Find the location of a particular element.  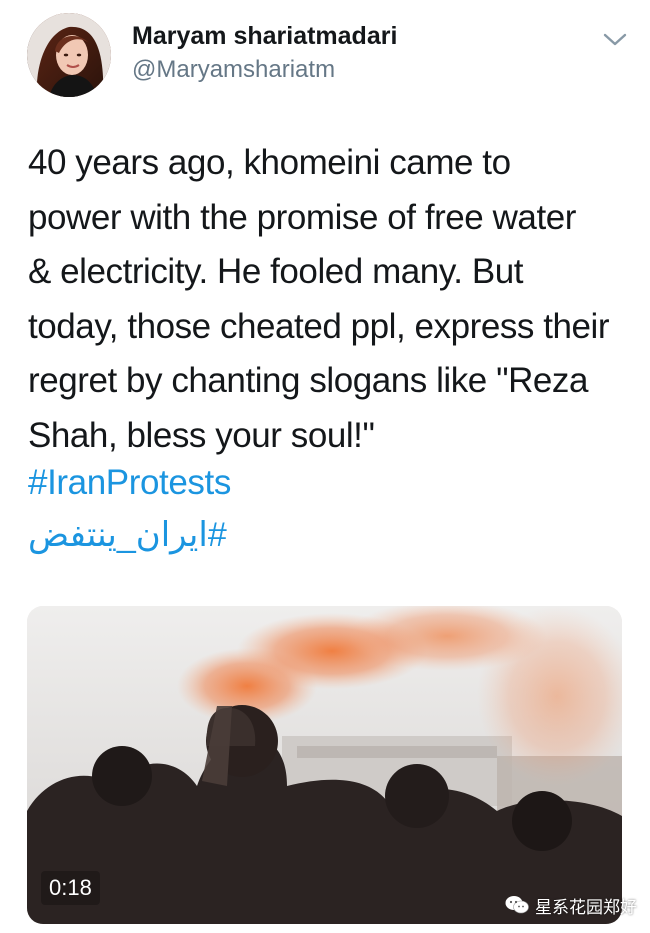

chevron-down-icon is located at coordinates (615, 40).